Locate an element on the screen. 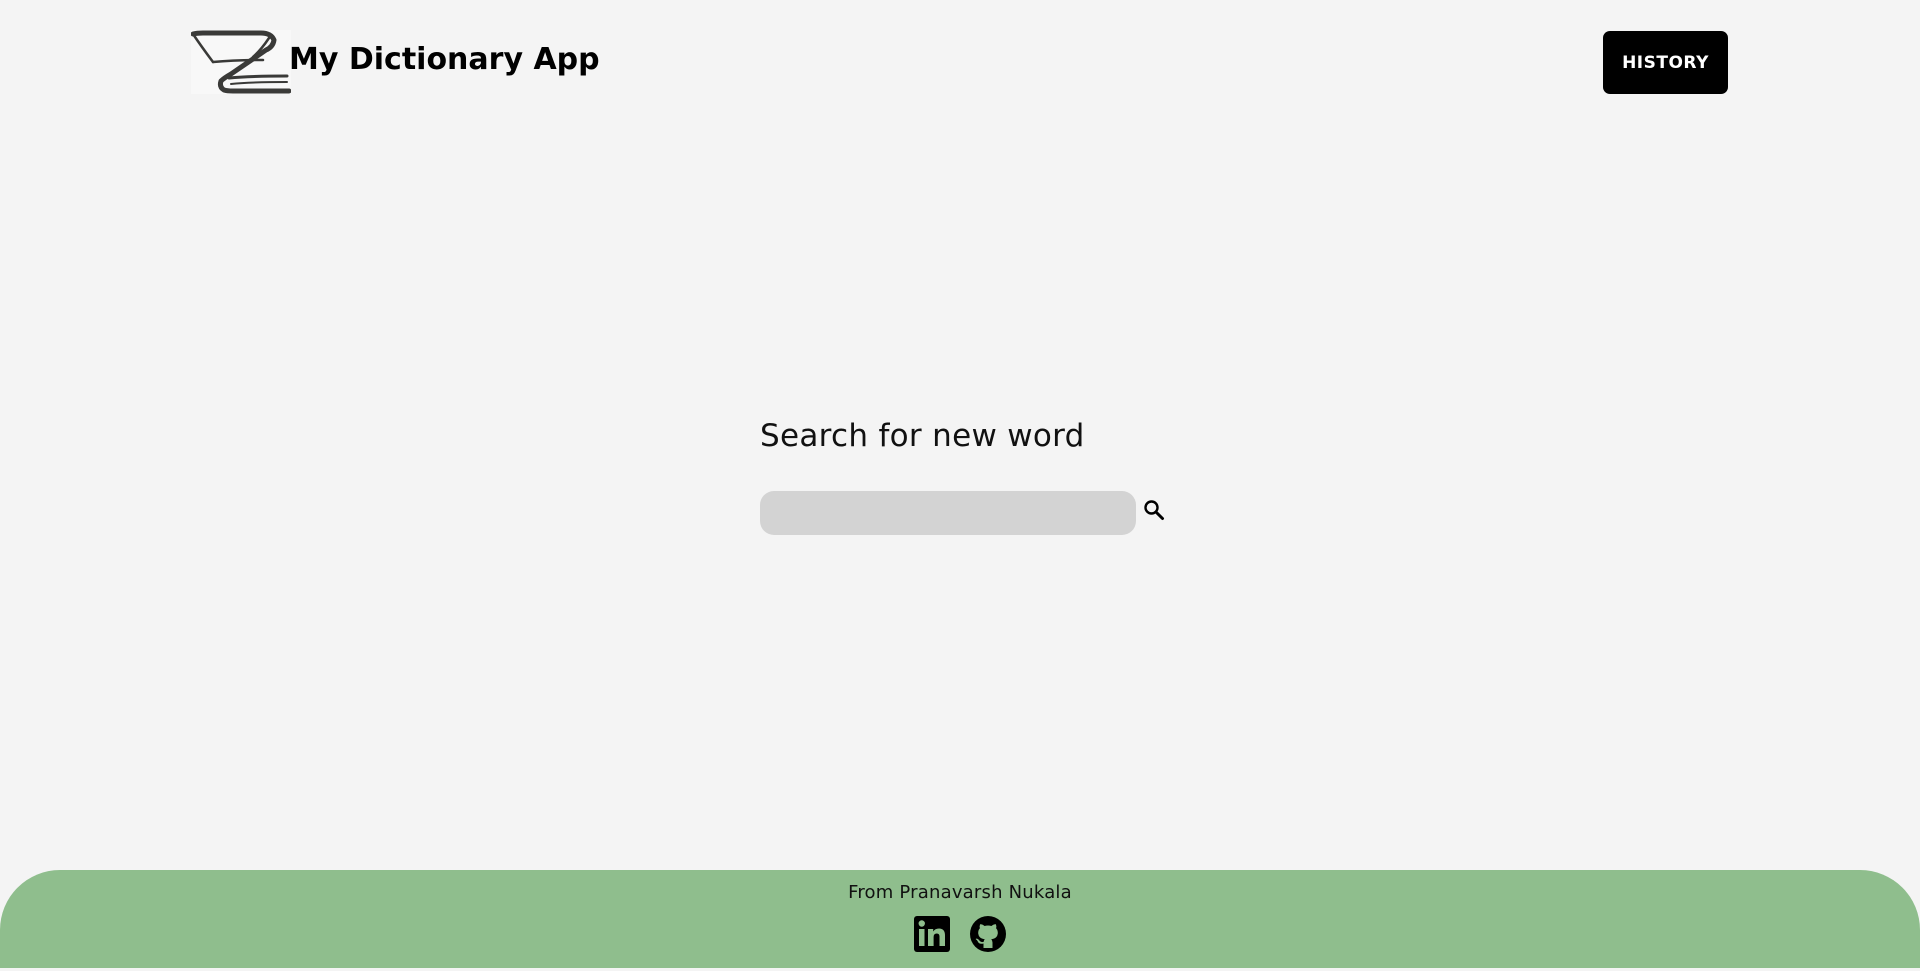 The image size is (1920, 971). footer-credit: From Pranavarsh Nukala is located at coordinates (960, 892).